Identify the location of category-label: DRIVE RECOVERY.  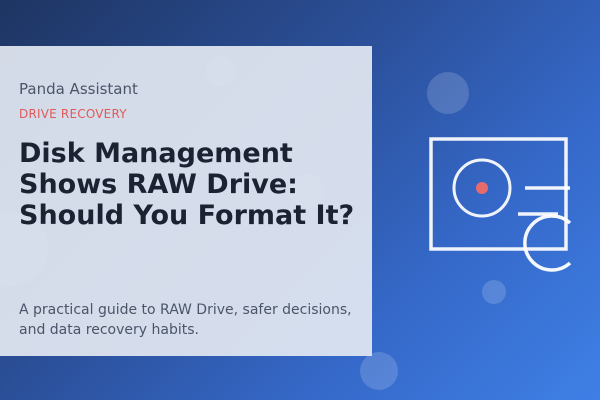
(73, 114).